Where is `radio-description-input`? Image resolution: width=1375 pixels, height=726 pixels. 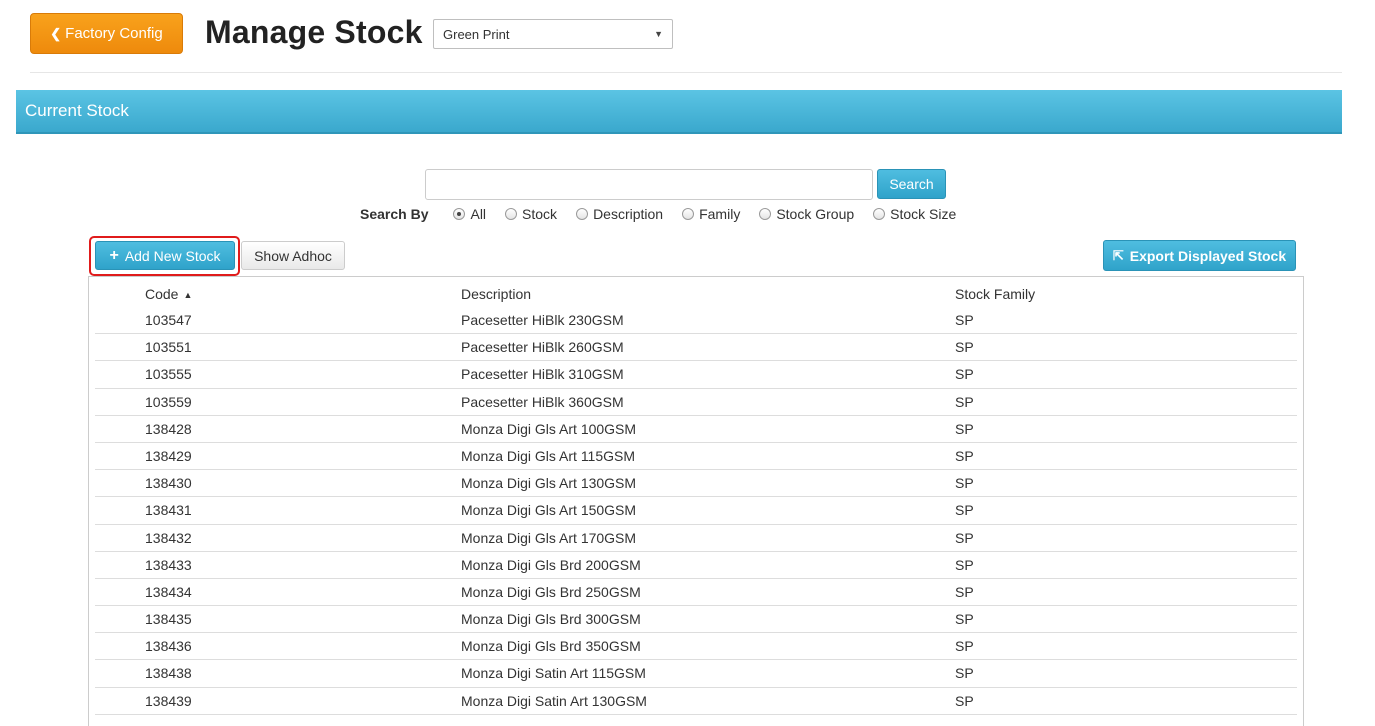 radio-description-input is located at coordinates (582, 214).